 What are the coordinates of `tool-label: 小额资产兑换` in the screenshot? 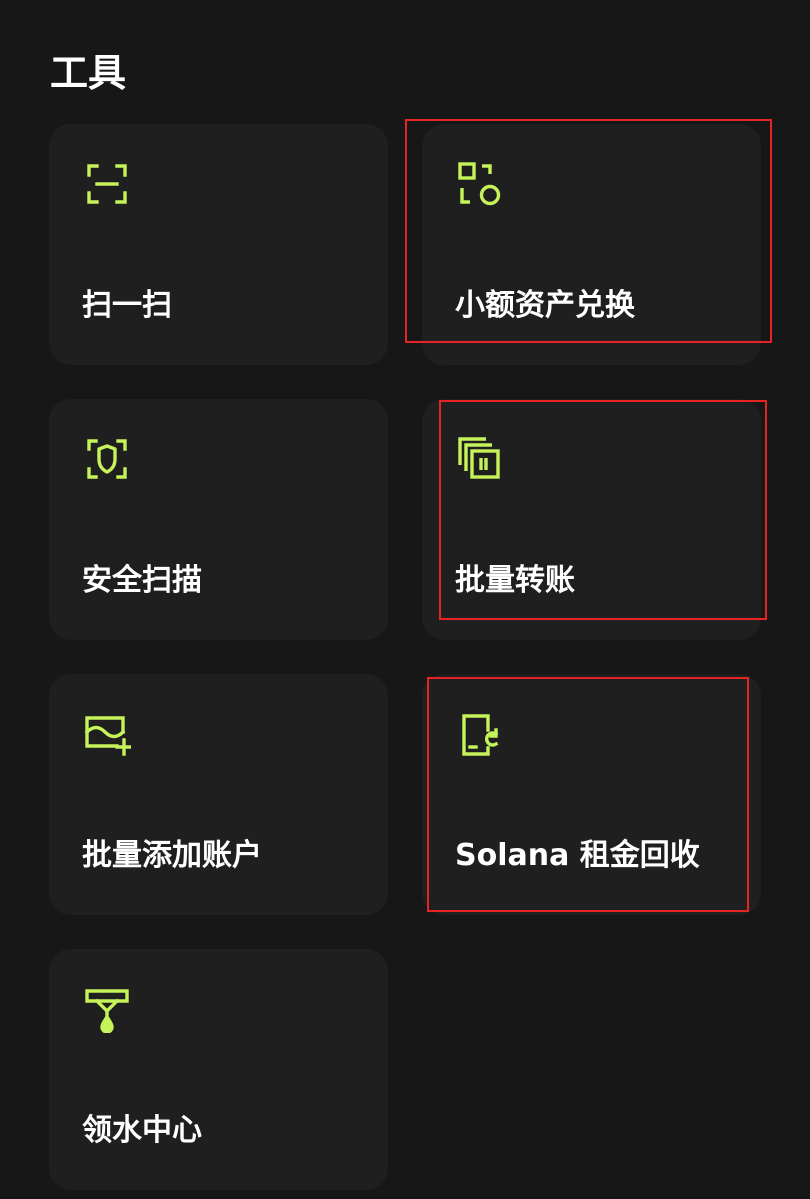 It's located at (545, 305).